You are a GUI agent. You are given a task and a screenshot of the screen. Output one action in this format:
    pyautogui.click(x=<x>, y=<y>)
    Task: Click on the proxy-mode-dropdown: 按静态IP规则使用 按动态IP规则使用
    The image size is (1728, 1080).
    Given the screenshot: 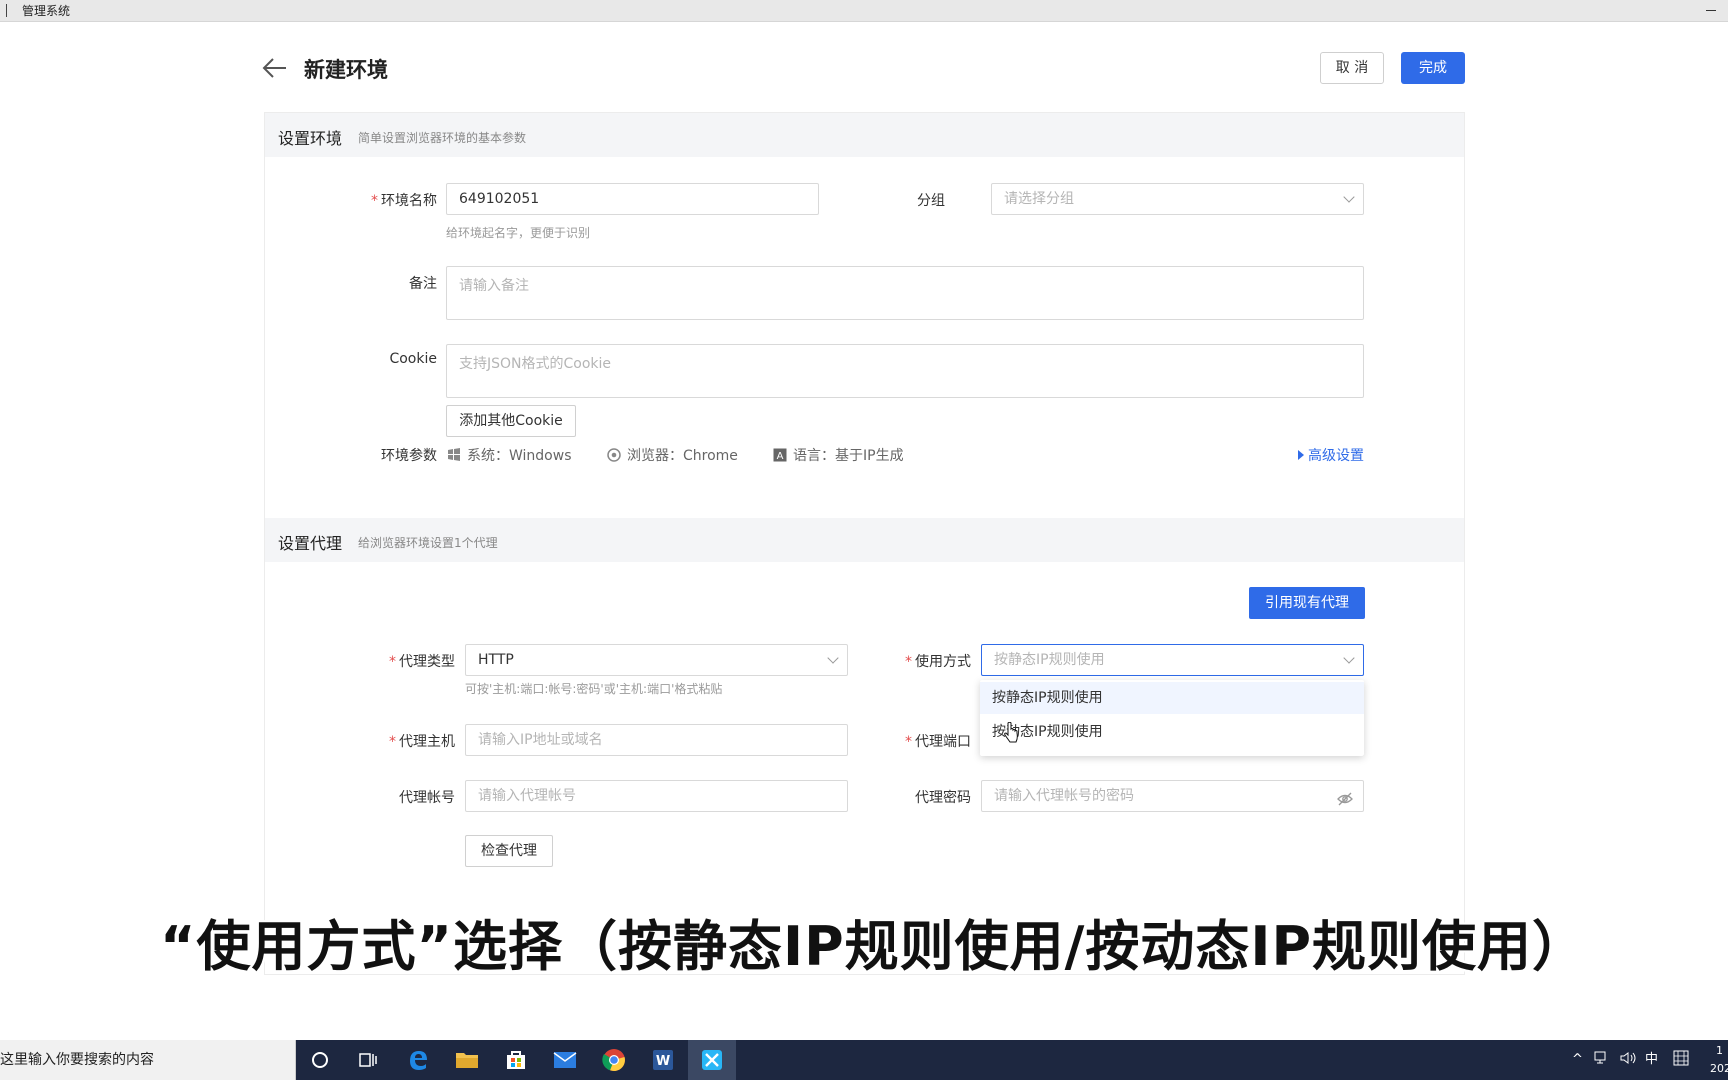 What is the action you would take?
    pyautogui.click(x=1172, y=718)
    